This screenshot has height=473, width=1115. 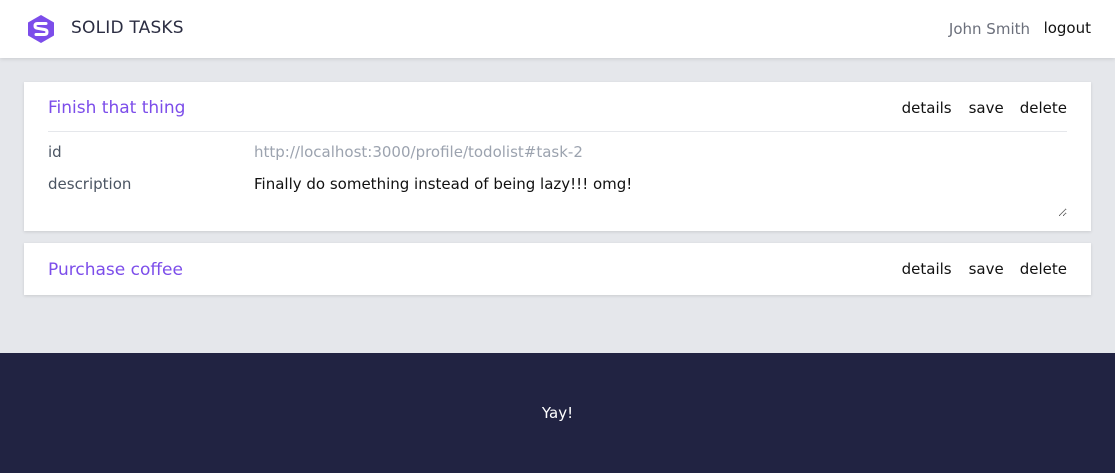 I want to click on task-card-header: Purchase coffee details save delete, so click(x=557, y=269).